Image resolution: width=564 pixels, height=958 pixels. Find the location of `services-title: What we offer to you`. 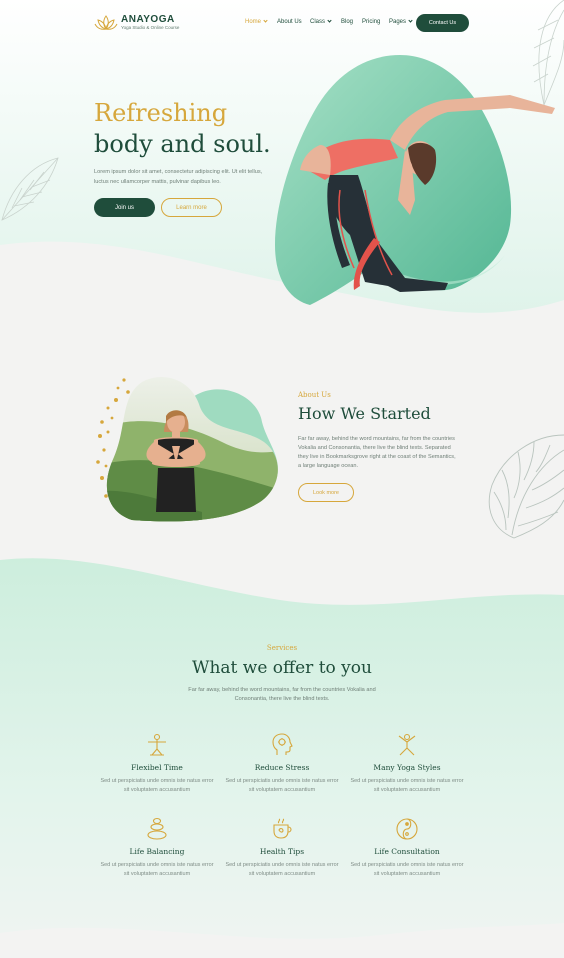

services-title: What we offer to you is located at coordinates (282, 668).